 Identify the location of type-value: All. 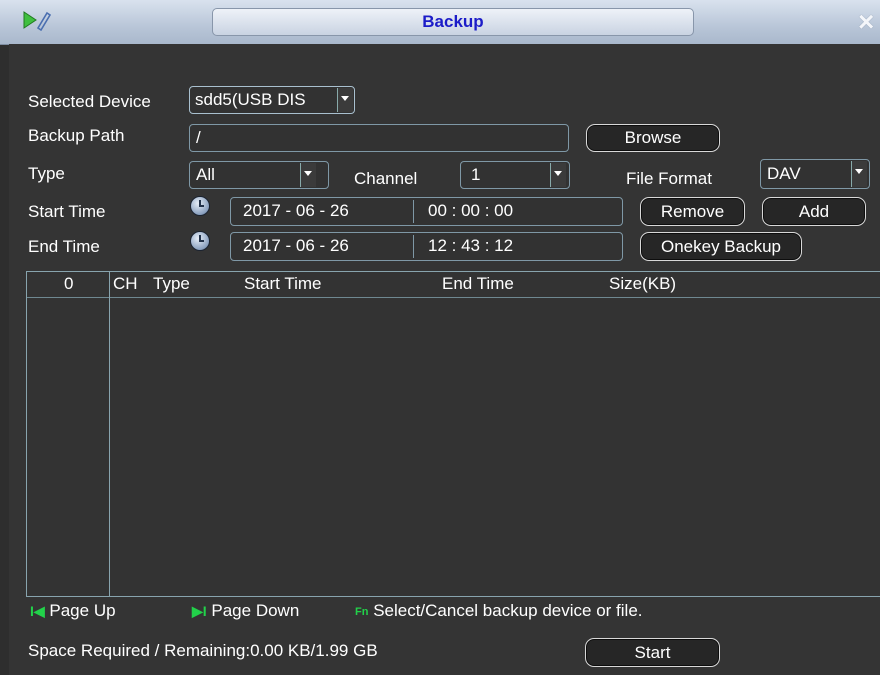
(205, 174).